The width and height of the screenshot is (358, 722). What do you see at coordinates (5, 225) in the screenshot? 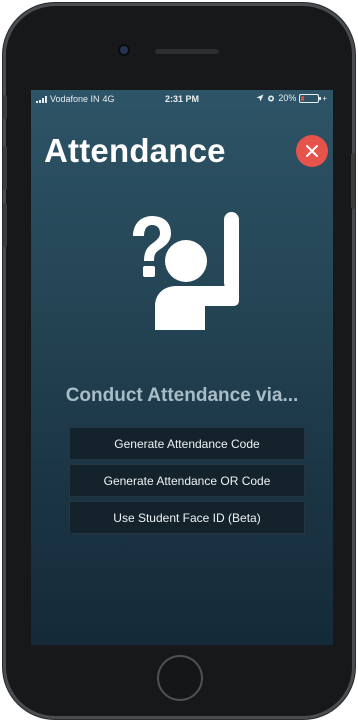
I see `volume-down-button` at bounding box center [5, 225].